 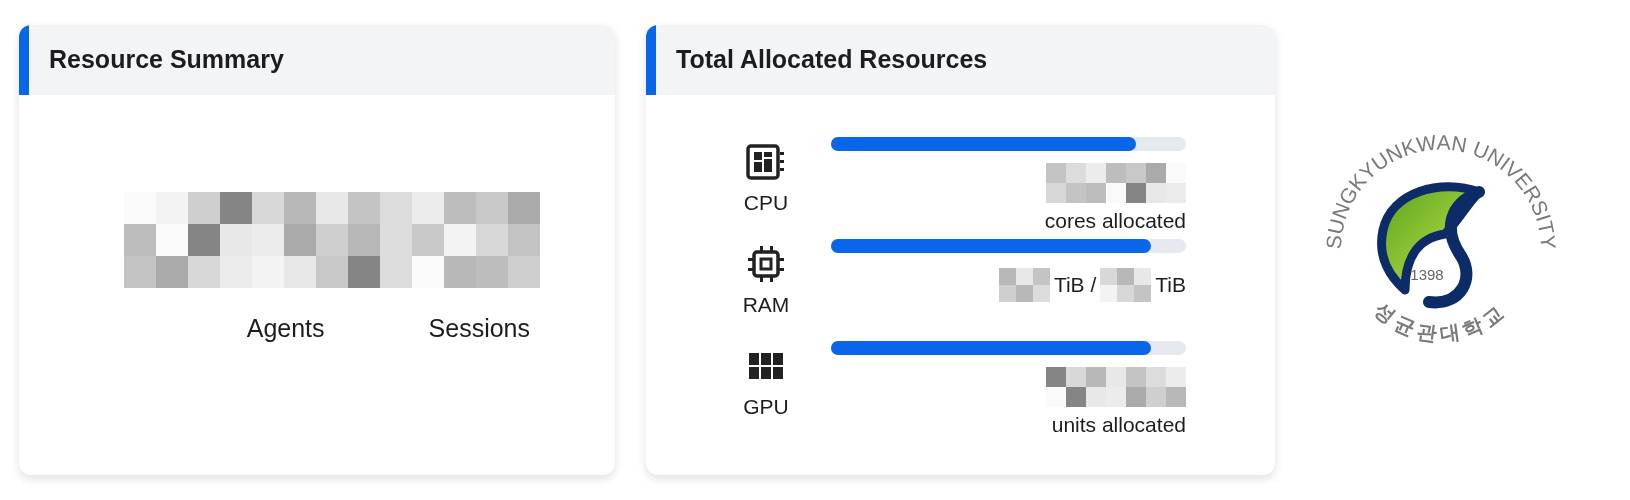 What do you see at coordinates (832, 60) in the screenshot?
I see `card-title: Total Allocated Resources` at bounding box center [832, 60].